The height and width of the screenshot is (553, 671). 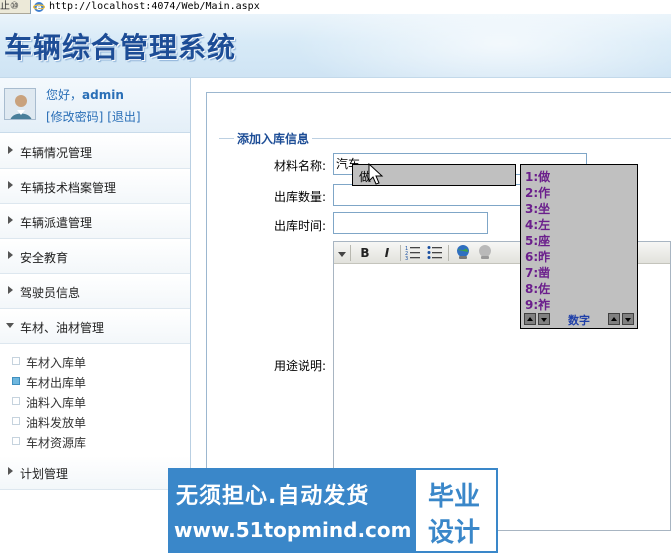 I want to click on ime-candidate: 9:祚, so click(x=537, y=304).